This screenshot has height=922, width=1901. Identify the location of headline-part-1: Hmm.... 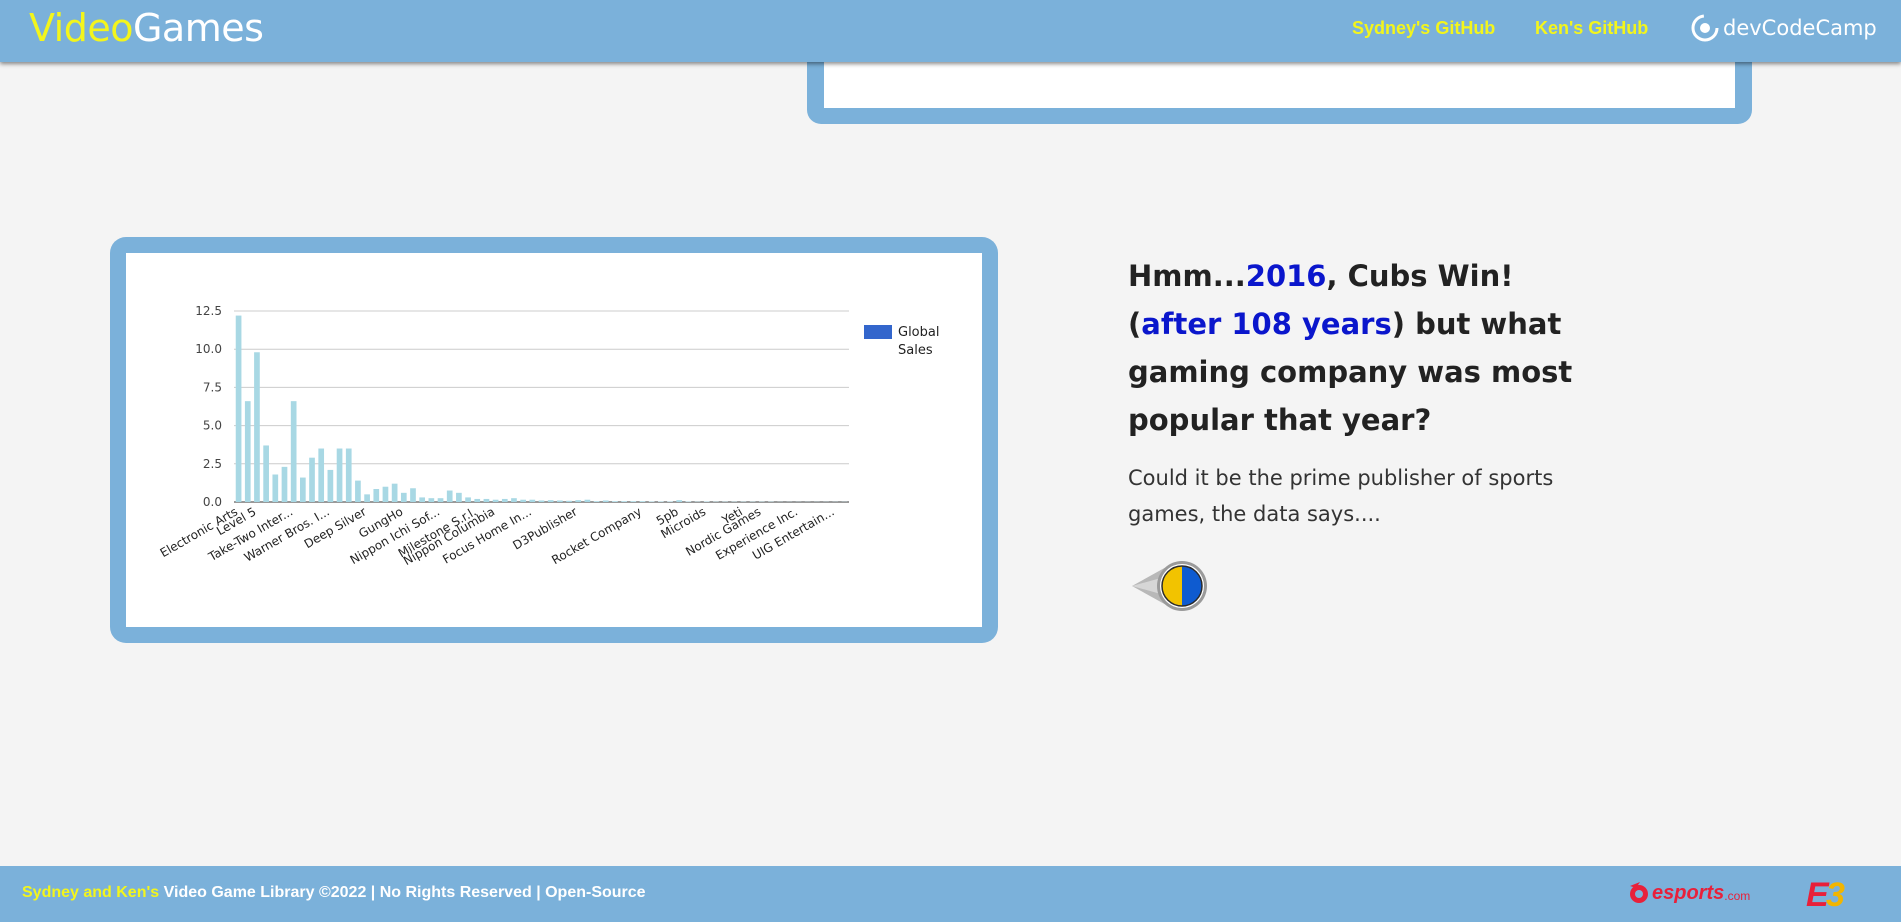
(1187, 276).